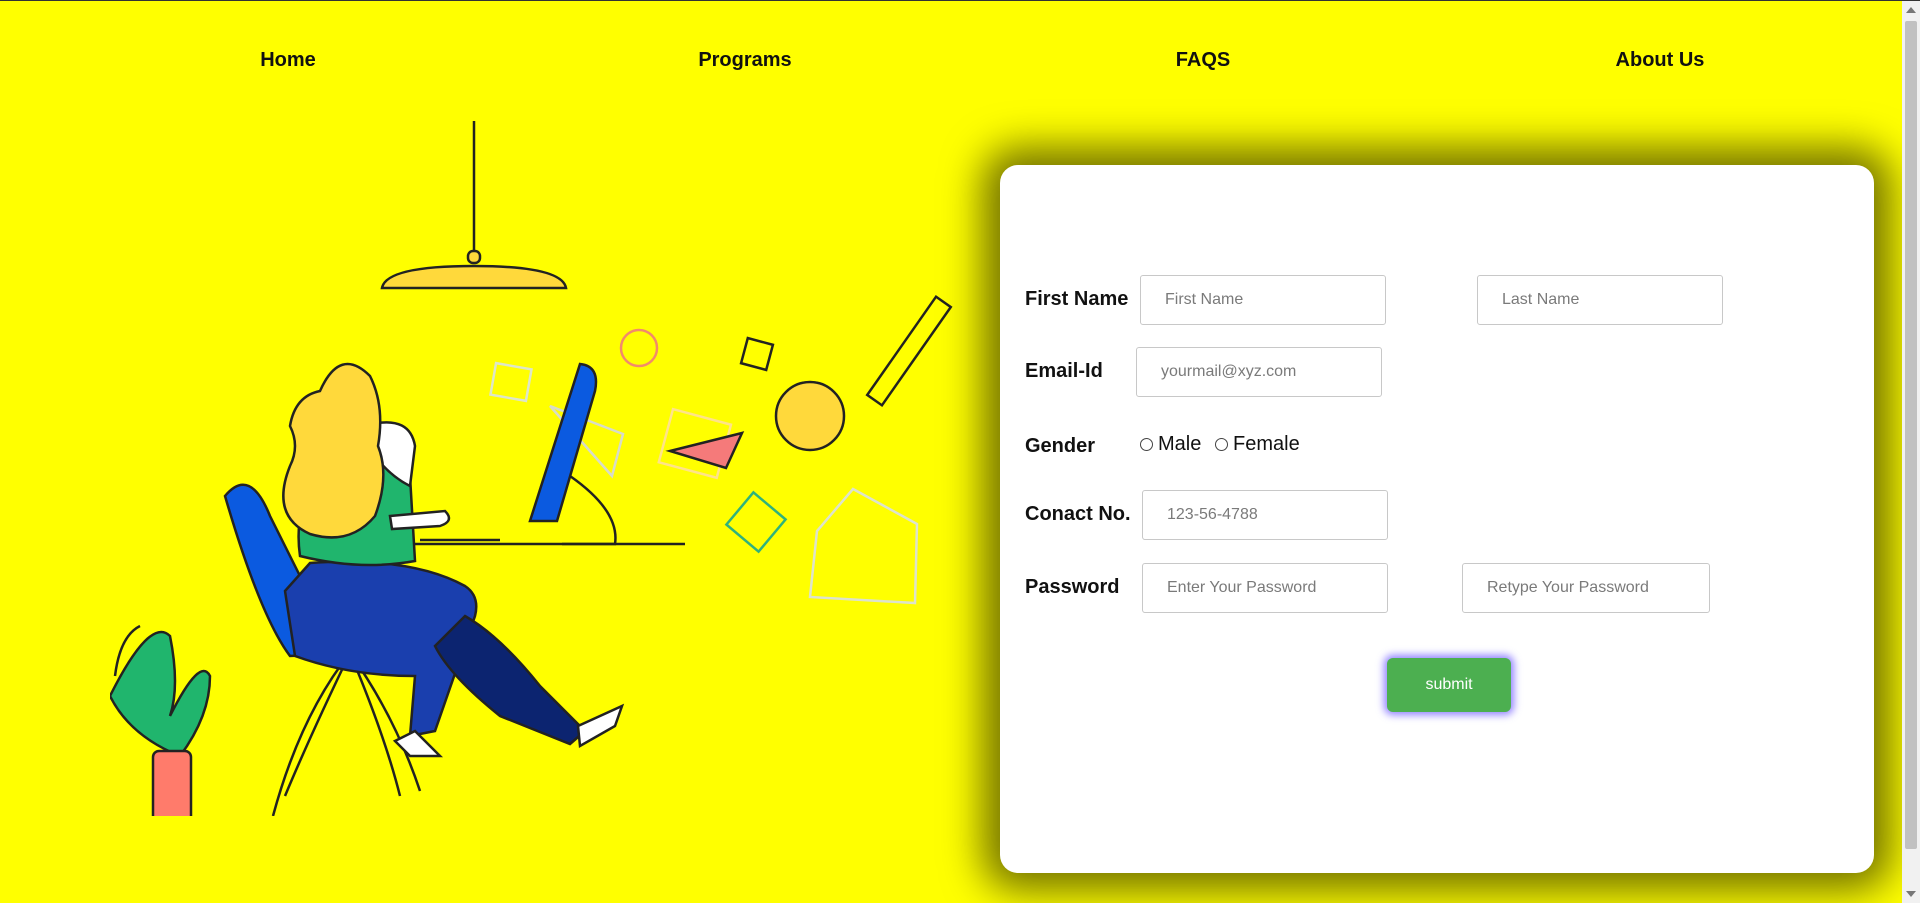 Image resolution: width=1920 pixels, height=903 pixels. What do you see at coordinates (1072, 587) in the screenshot?
I see `password-label: Password` at bounding box center [1072, 587].